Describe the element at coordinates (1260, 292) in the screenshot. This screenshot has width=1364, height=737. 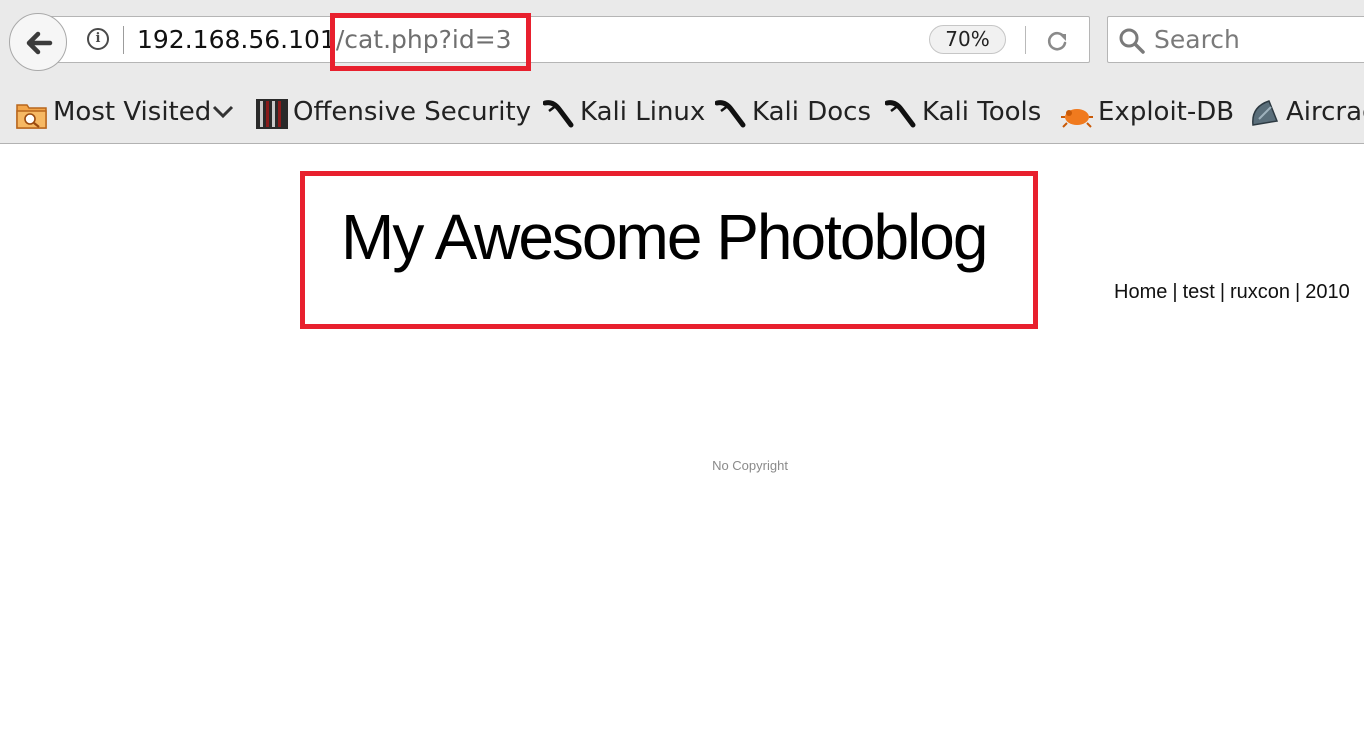
I see `nav-link-ruxcon: ruxcon` at that location.